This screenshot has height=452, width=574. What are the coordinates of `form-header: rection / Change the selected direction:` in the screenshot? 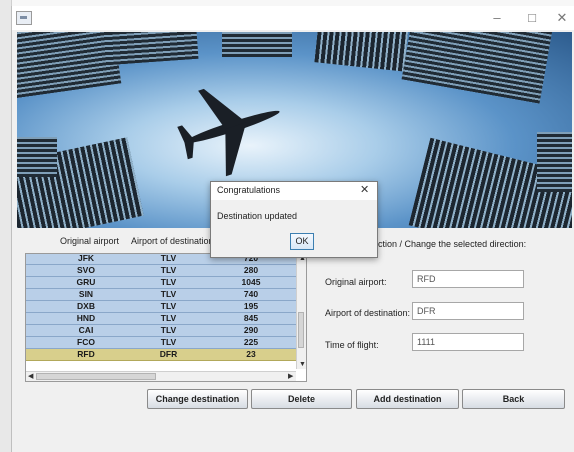 It's located at (448, 244).